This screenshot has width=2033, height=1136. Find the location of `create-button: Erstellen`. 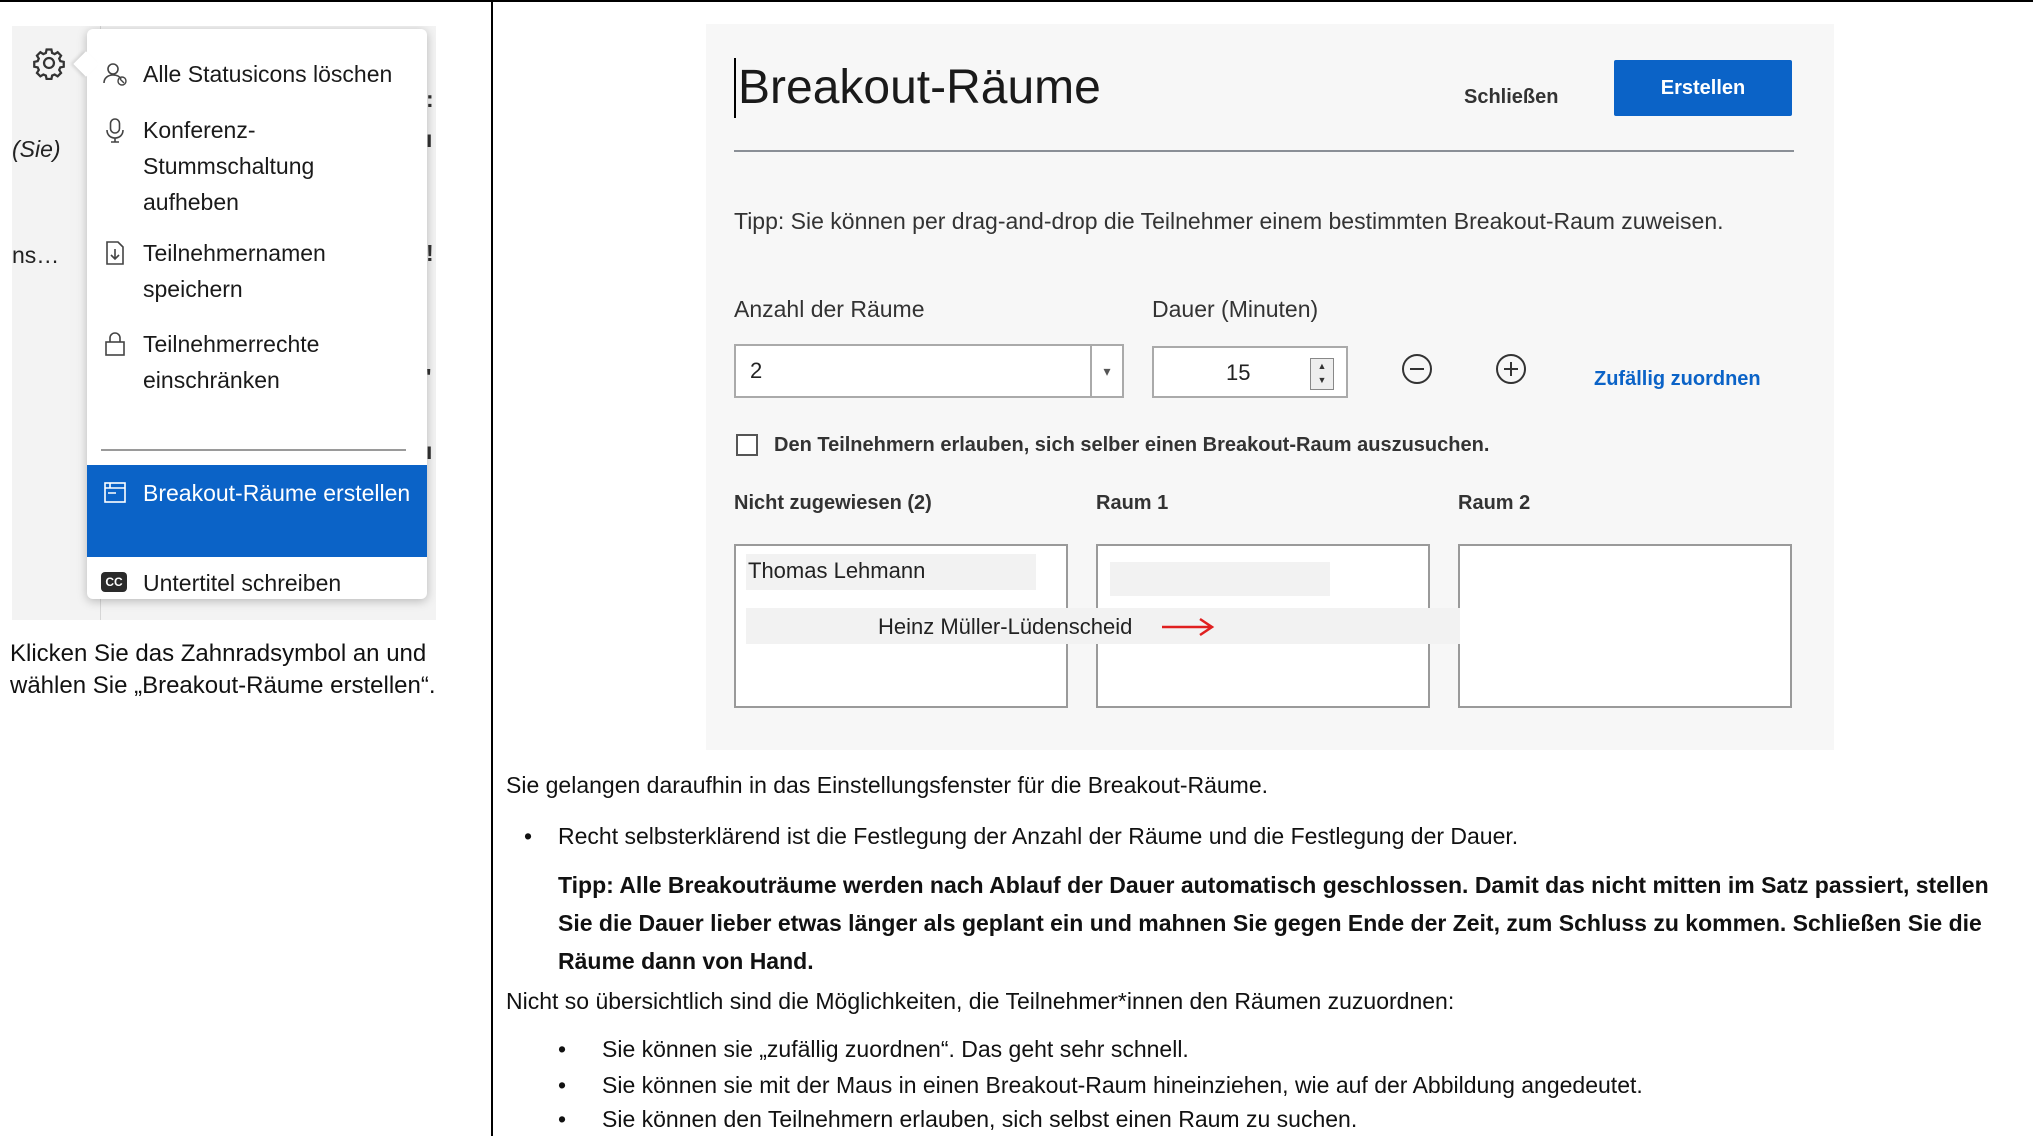

create-button: Erstellen is located at coordinates (1703, 88).